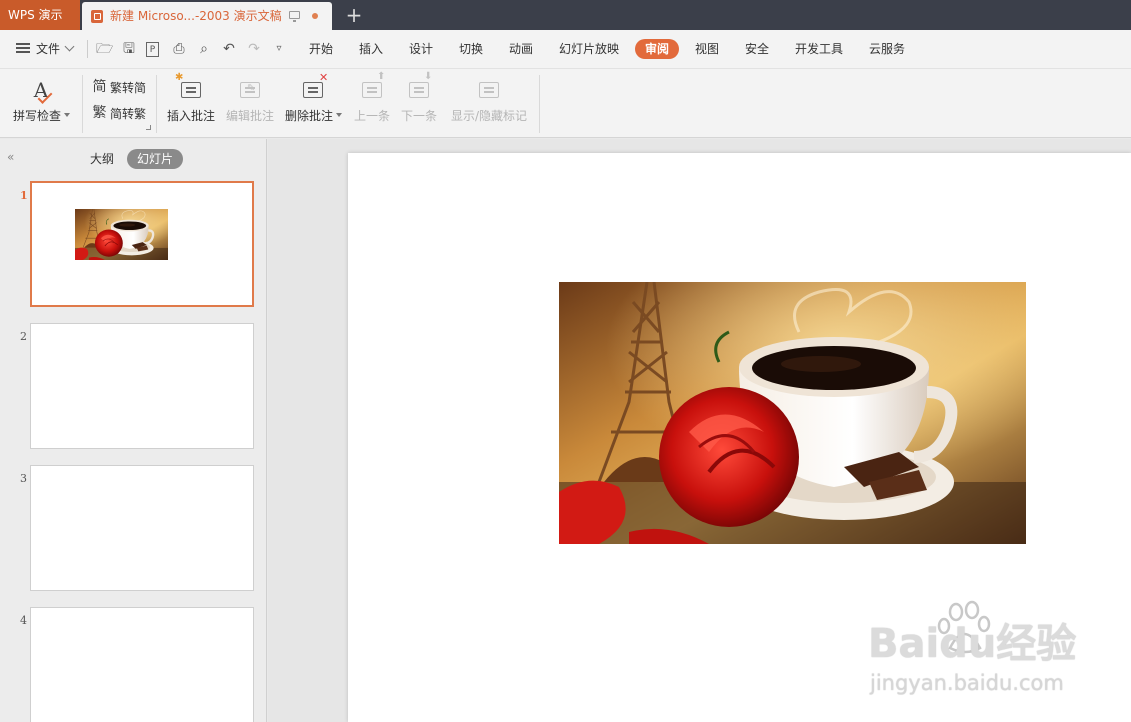 The width and height of the screenshot is (1131, 722). Describe the element at coordinates (254, 49) in the screenshot. I see `redo-icon: ↷` at that location.